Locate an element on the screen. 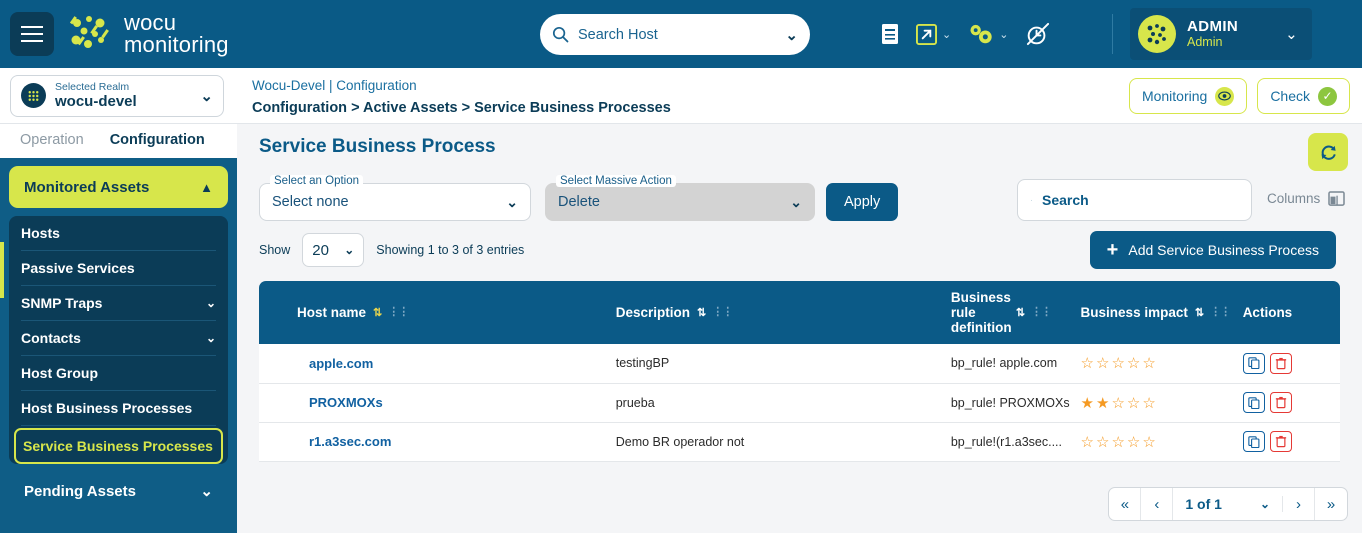 This screenshot has width=1362, height=533. sidebar-item-service-business-processes: Service Business Processes is located at coordinates (118, 446).